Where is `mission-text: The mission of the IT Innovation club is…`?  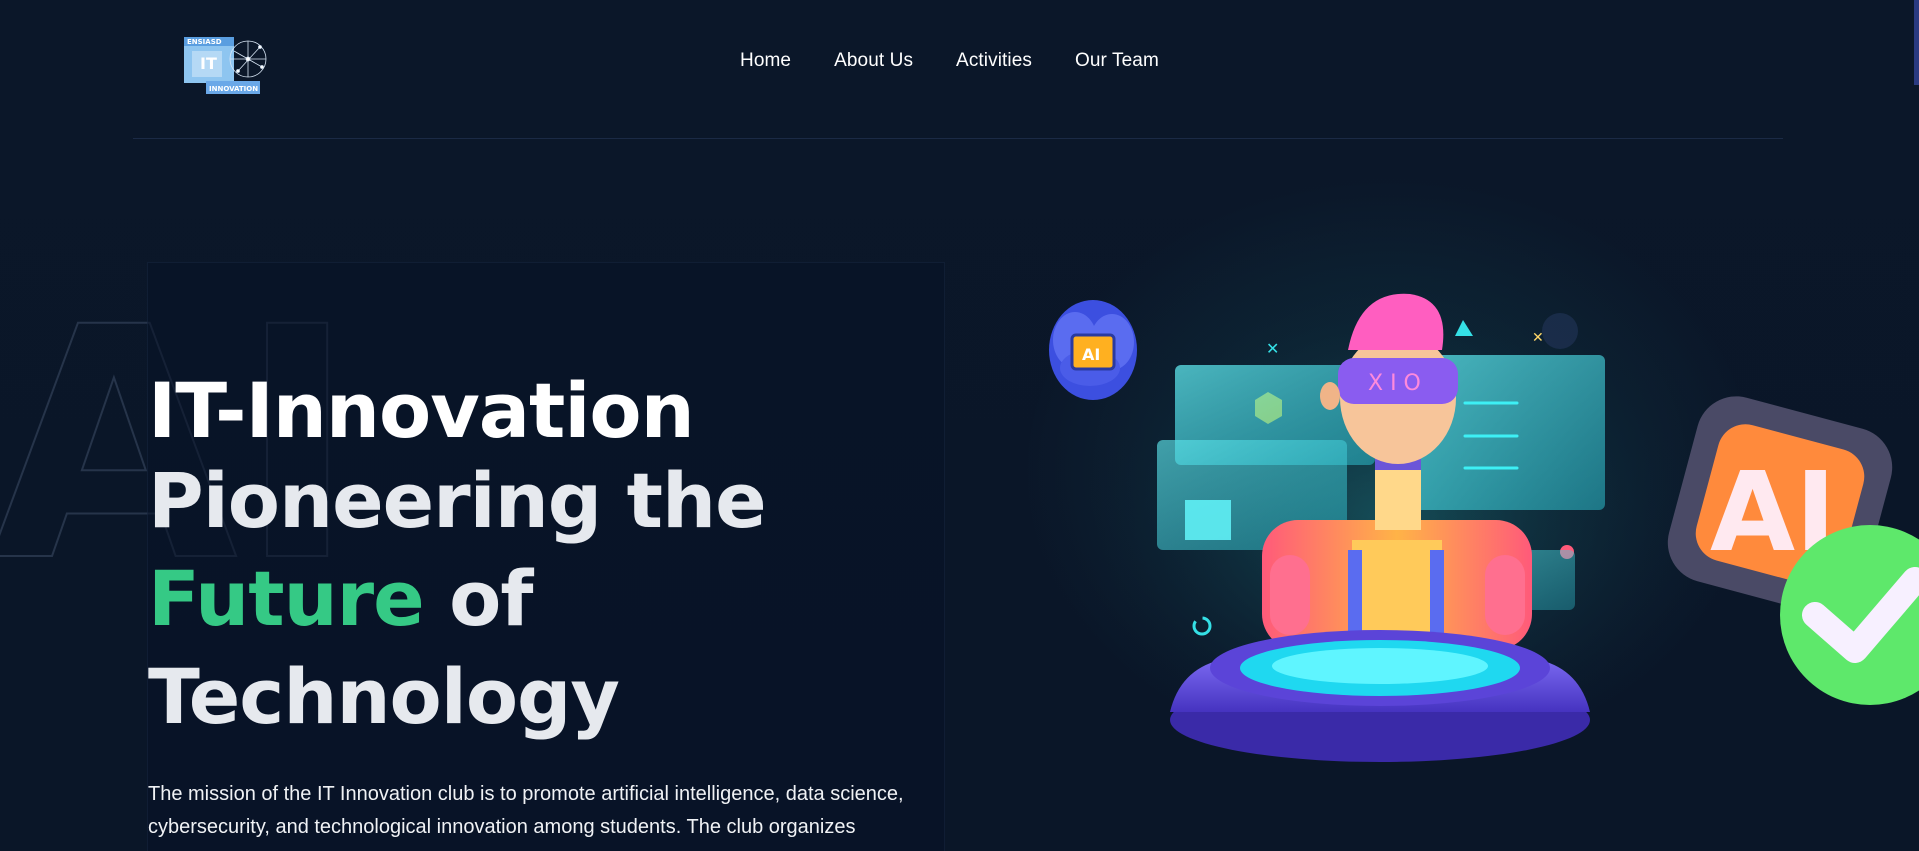
mission-text: The mission of the IT Innovation club is… is located at coordinates (526, 810).